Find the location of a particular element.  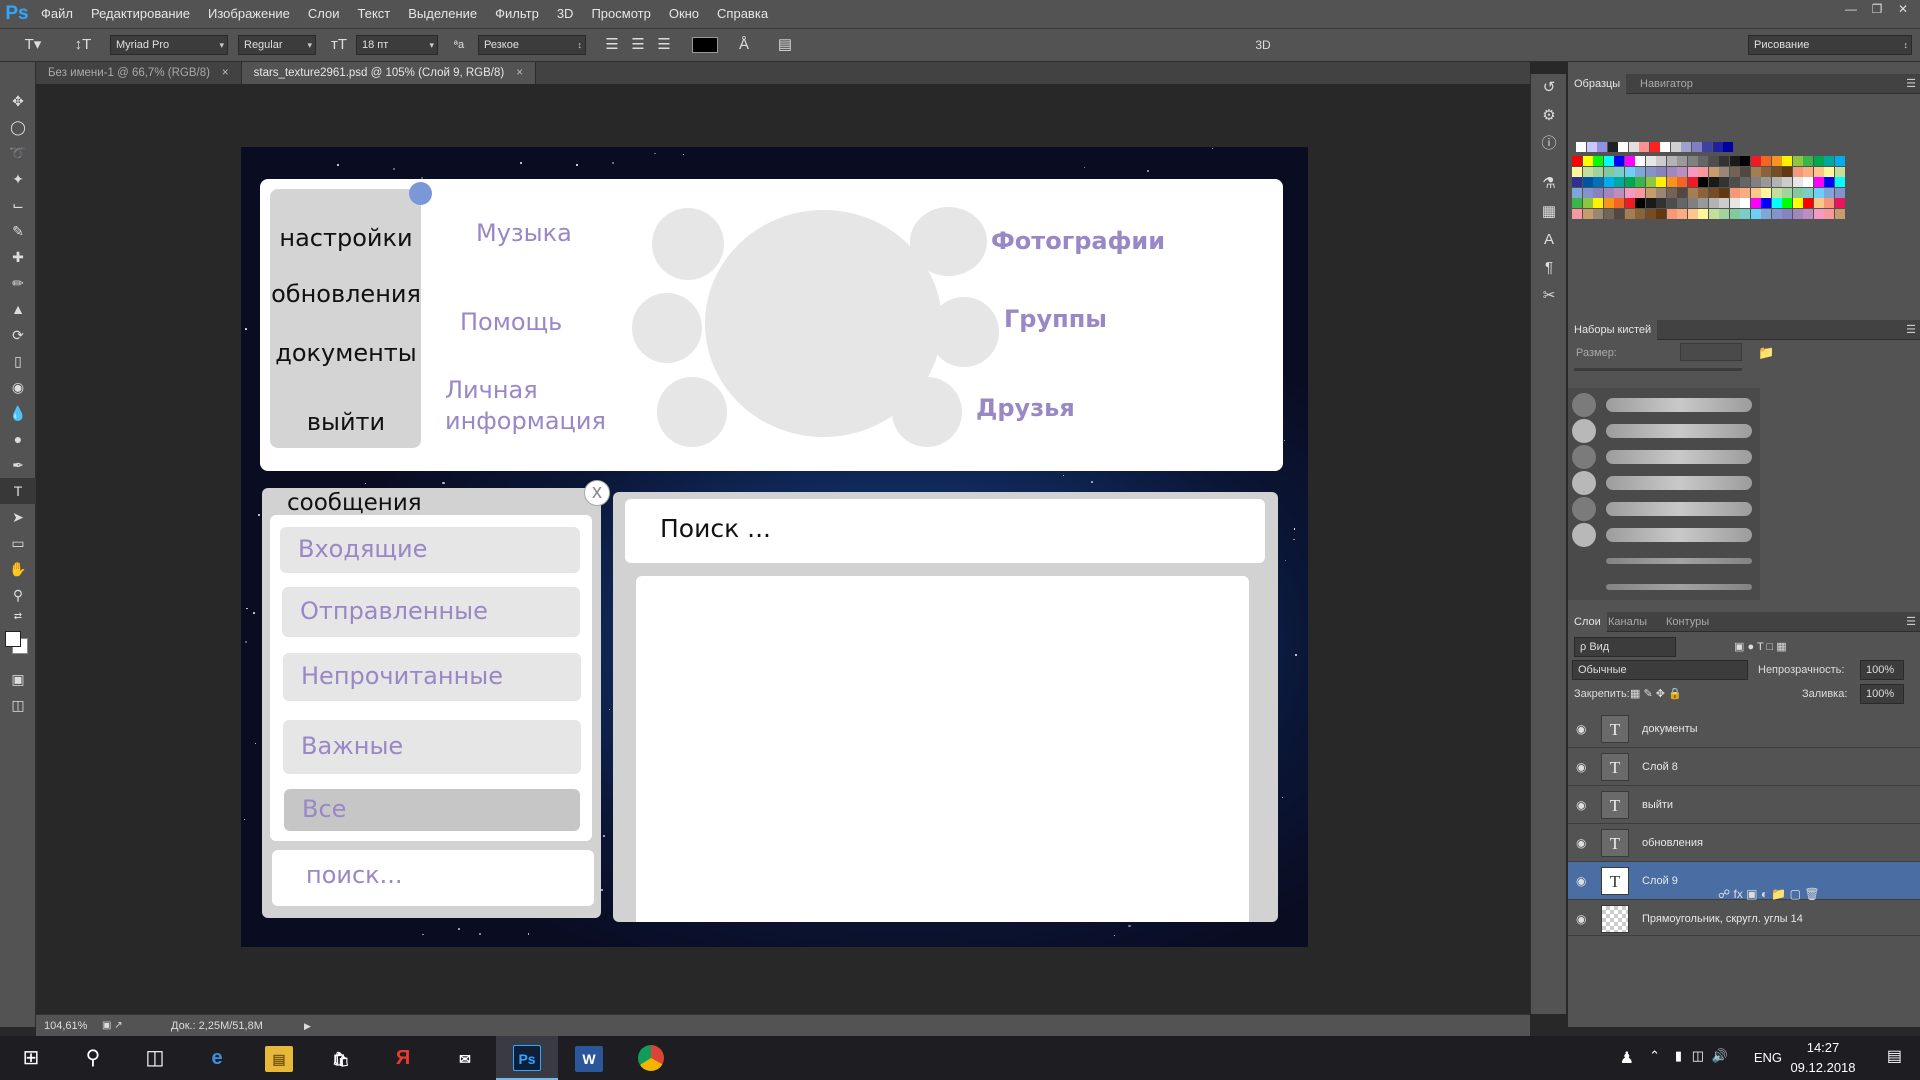

align-right-icon: ☰ is located at coordinates (664, 45).